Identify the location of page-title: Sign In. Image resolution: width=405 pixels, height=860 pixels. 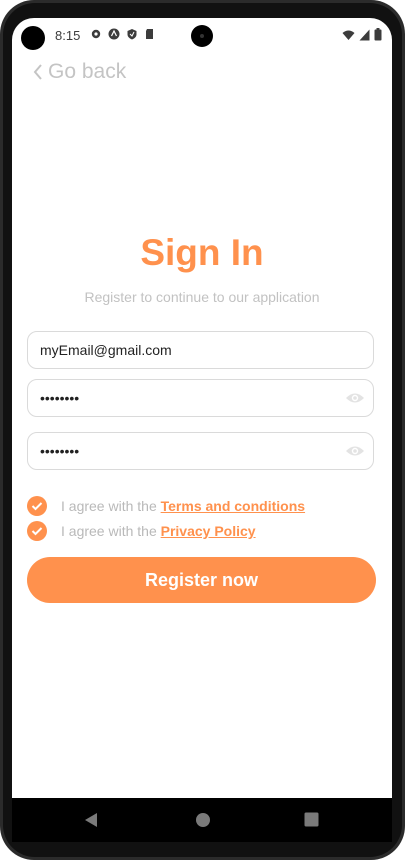
(202, 252).